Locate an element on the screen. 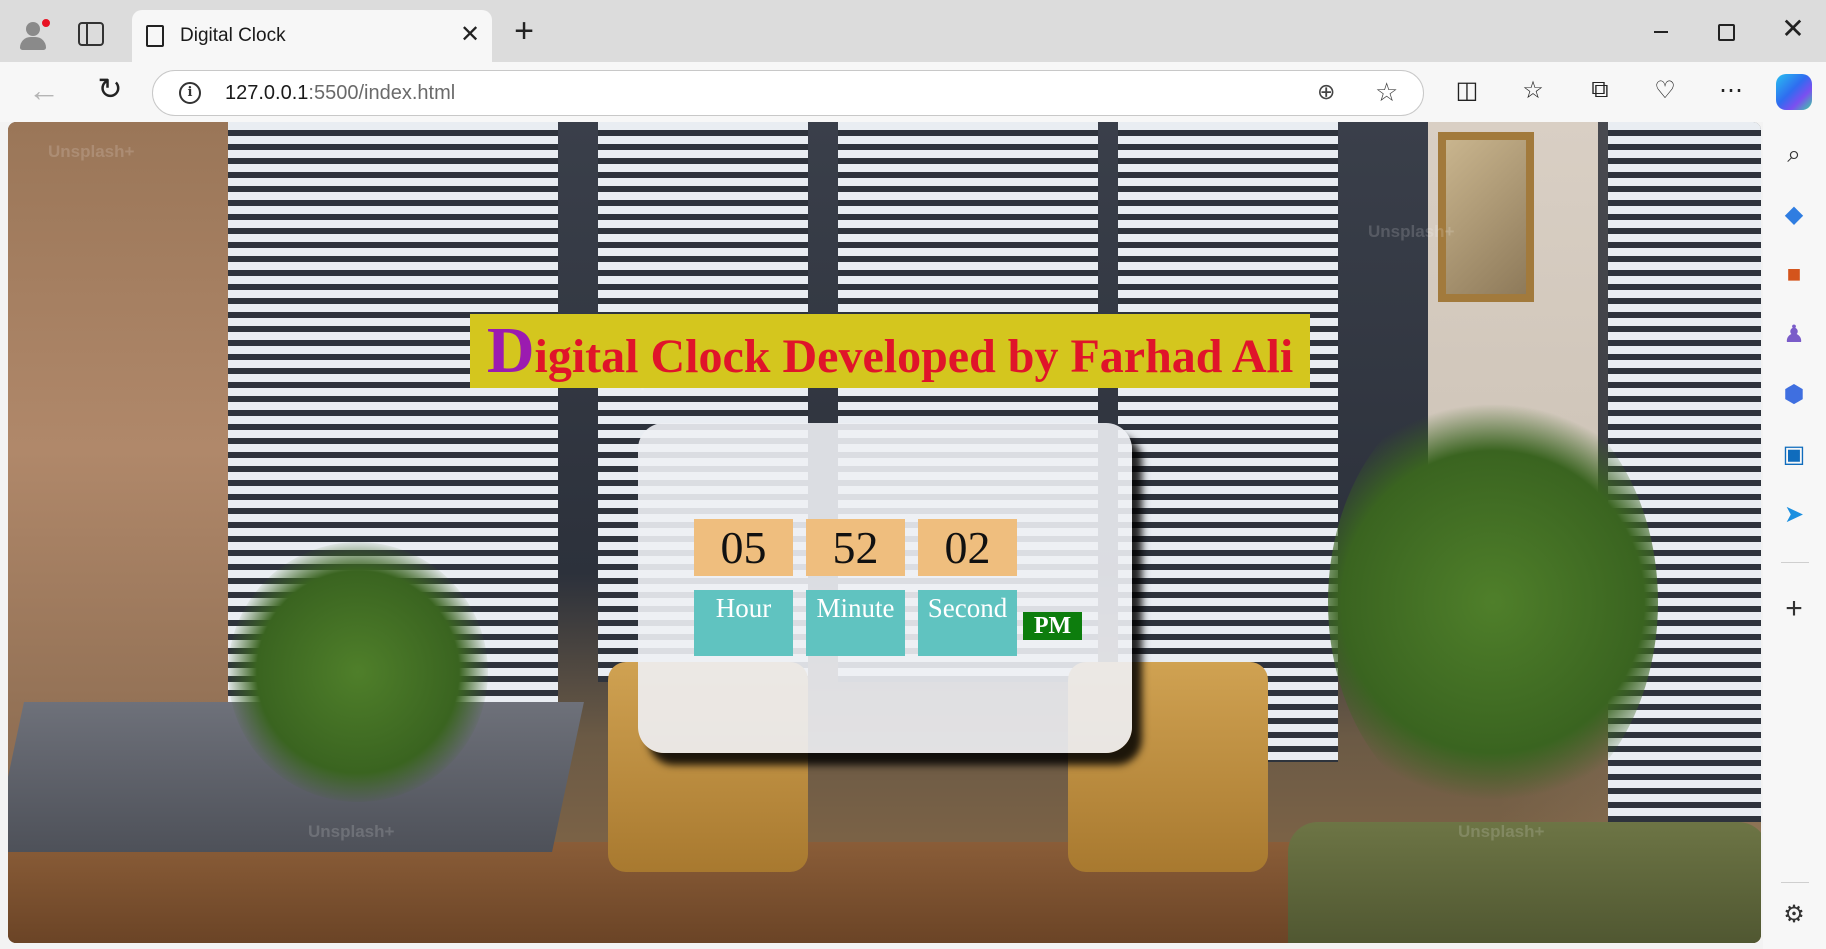 The width and height of the screenshot is (1826, 949). url-path: :5500/index.html is located at coordinates (382, 93).